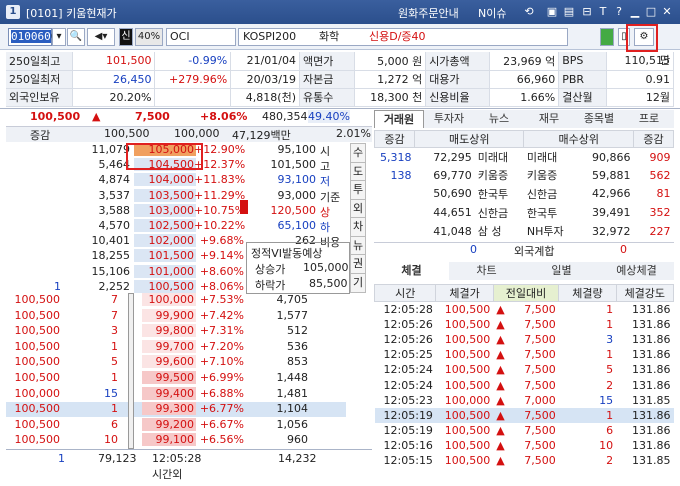 This screenshot has height=486, width=680. Describe the element at coordinates (165, 286) in the screenshot. I see `ask-price: 100,500` at that location.